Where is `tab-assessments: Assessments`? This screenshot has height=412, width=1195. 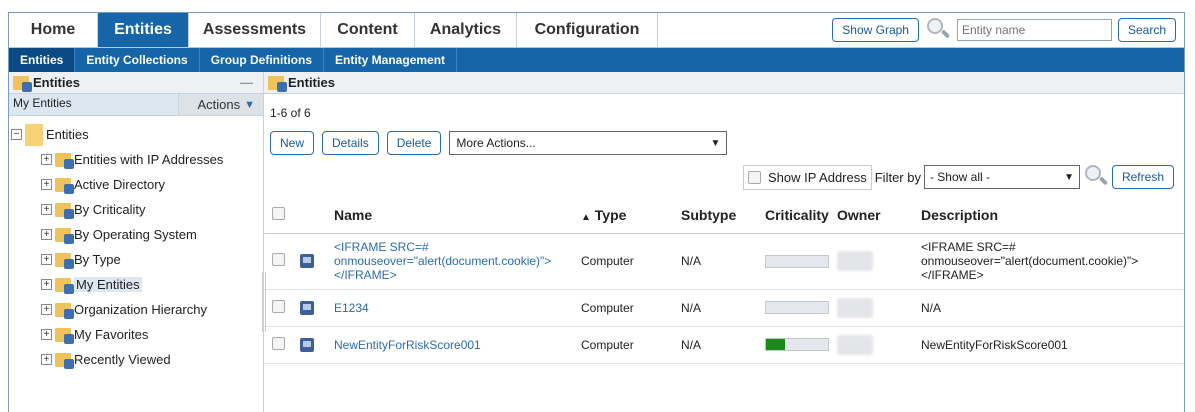
tab-assessments: Assessments is located at coordinates (255, 30).